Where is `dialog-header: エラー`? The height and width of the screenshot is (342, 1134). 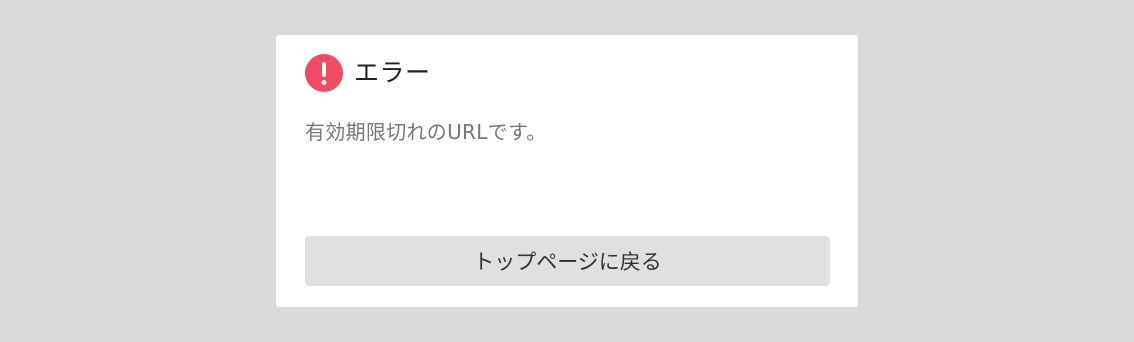 dialog-header: エラー is located at coordinates (368, 73).